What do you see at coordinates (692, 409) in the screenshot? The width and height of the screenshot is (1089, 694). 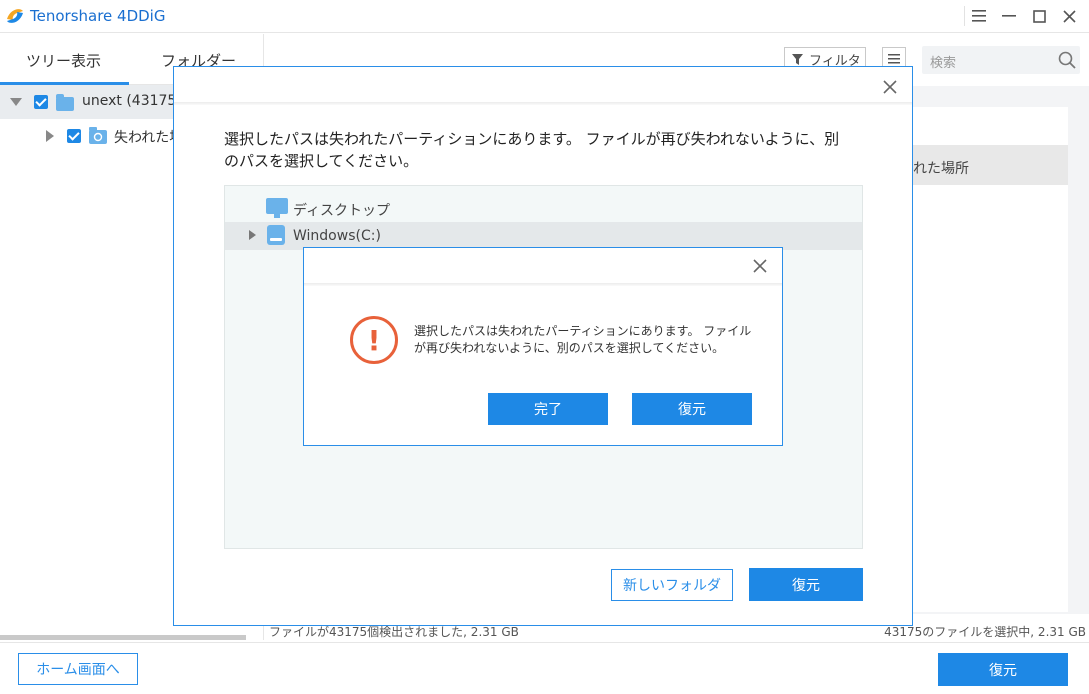 I see `alert-recover-button: 復元` at bounding box center [692, 409].